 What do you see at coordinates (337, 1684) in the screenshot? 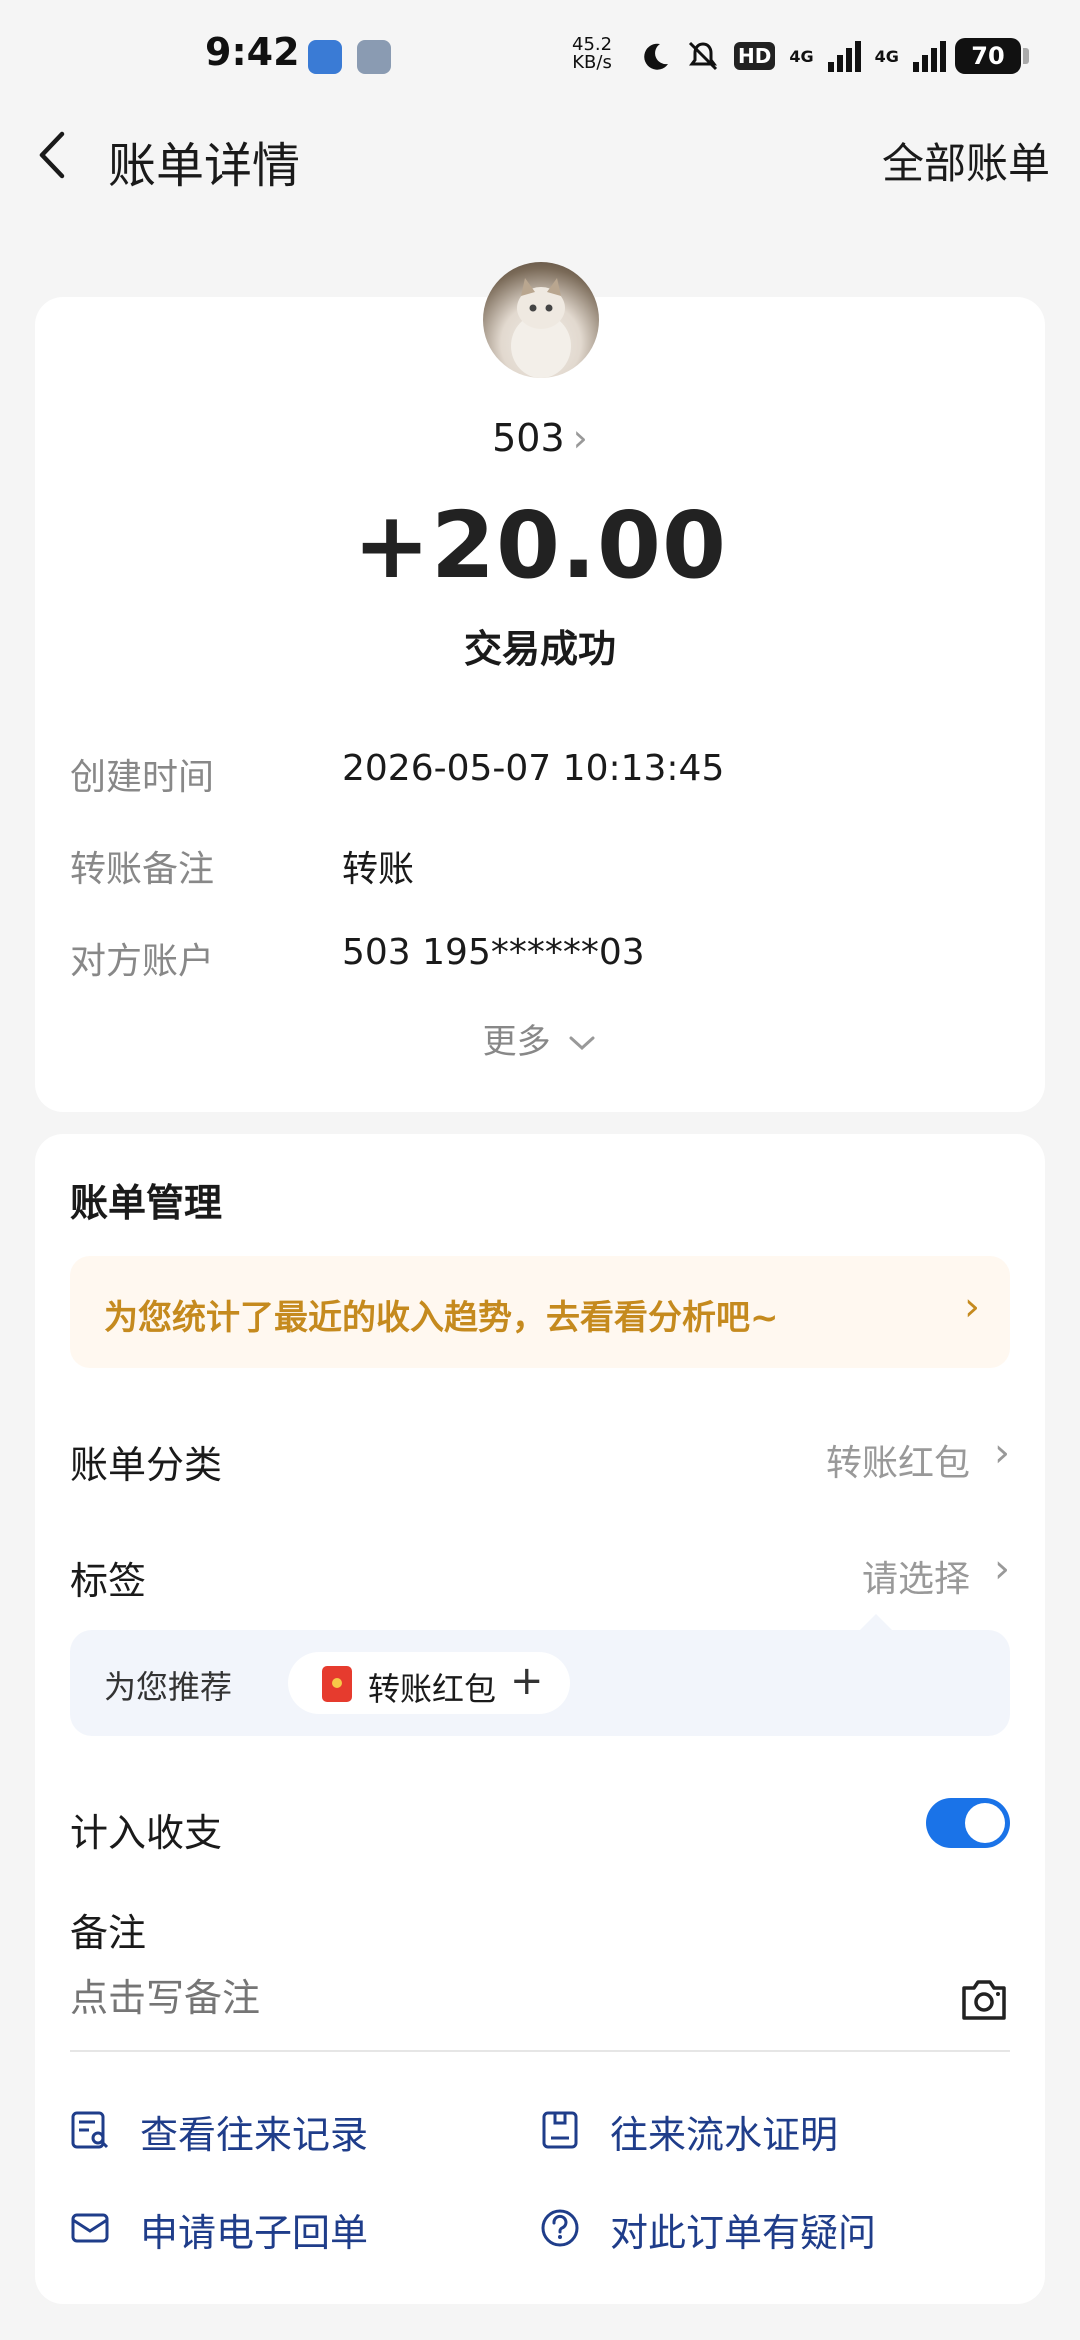
I see `red-envelope-icon` at bounding box center [337, 1684].